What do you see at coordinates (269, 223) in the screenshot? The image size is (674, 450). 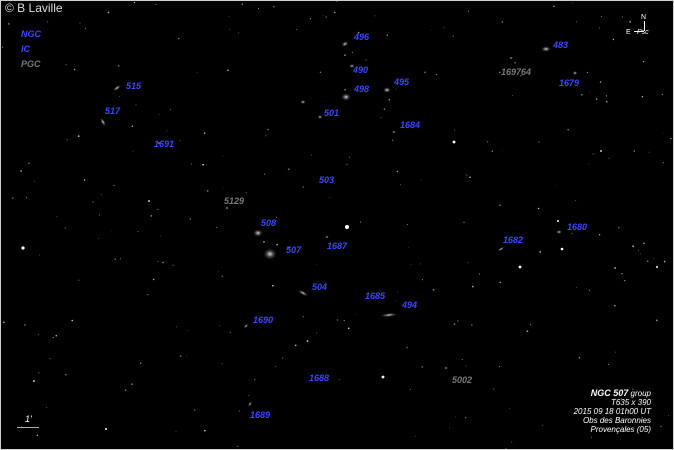 I see `label-ngc-508: 508` at bounding box center [269, 223].